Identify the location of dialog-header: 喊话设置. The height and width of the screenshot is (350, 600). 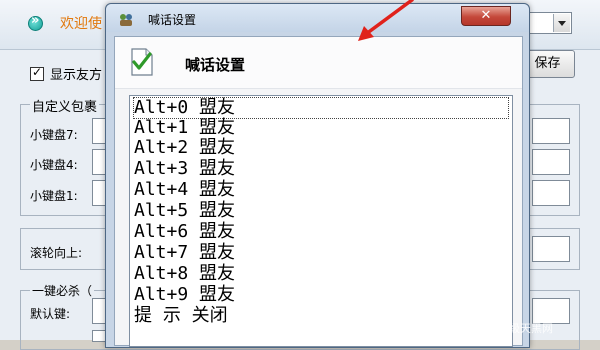
(318, 63).